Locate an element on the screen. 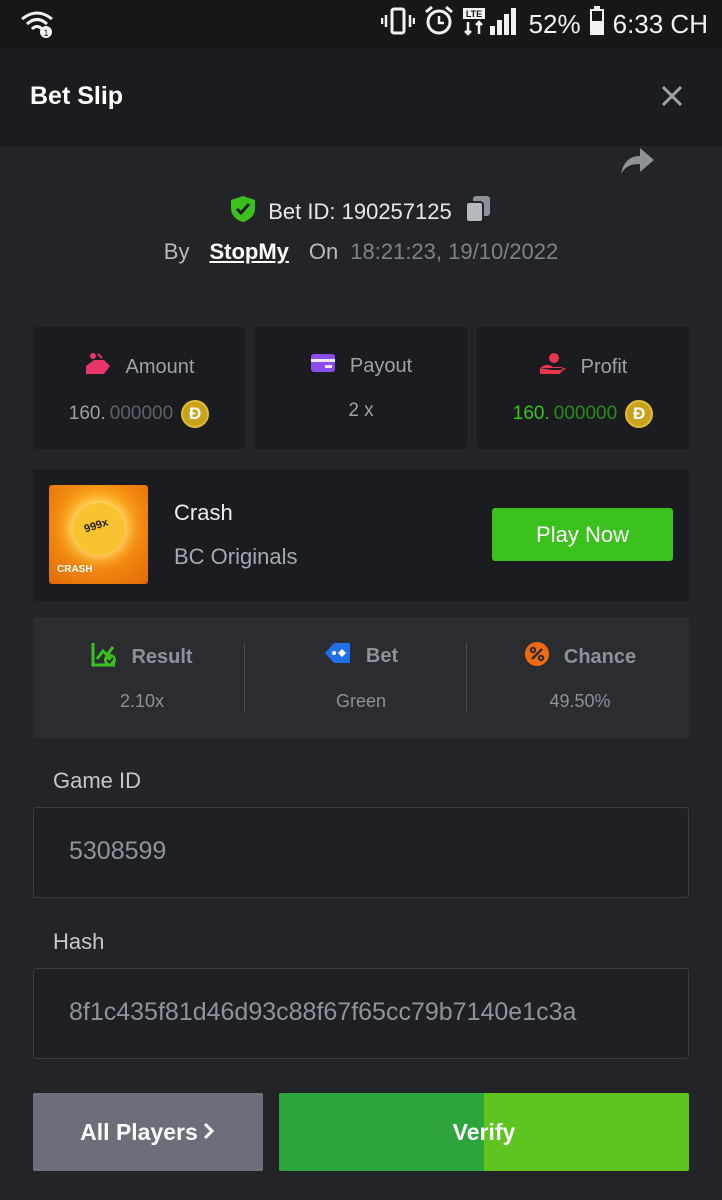 Image resolution: width=722 pixels, height=1200 pixels. chance-value: 49.50% is located at coordinates (580, 701).